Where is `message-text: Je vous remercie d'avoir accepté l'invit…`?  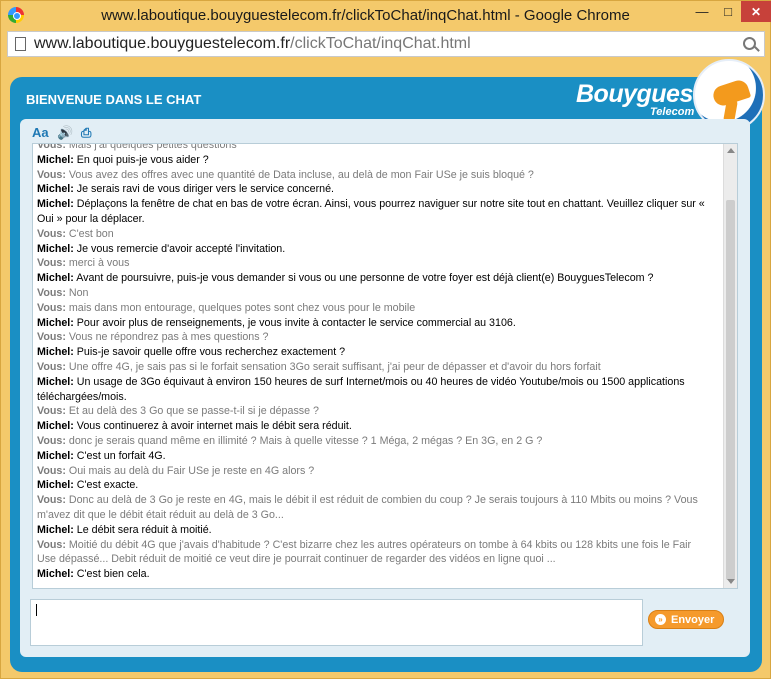
message-text: Je vous remercie d'avoir accepté l'invit… is located at coordinates (179, 248).